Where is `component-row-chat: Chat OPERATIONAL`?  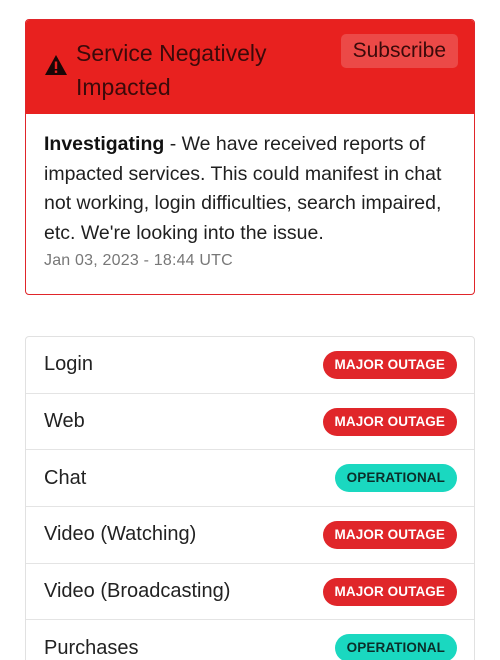 component-row-chat: Chat OPERATIONAL is located at coordinates (250, 479).